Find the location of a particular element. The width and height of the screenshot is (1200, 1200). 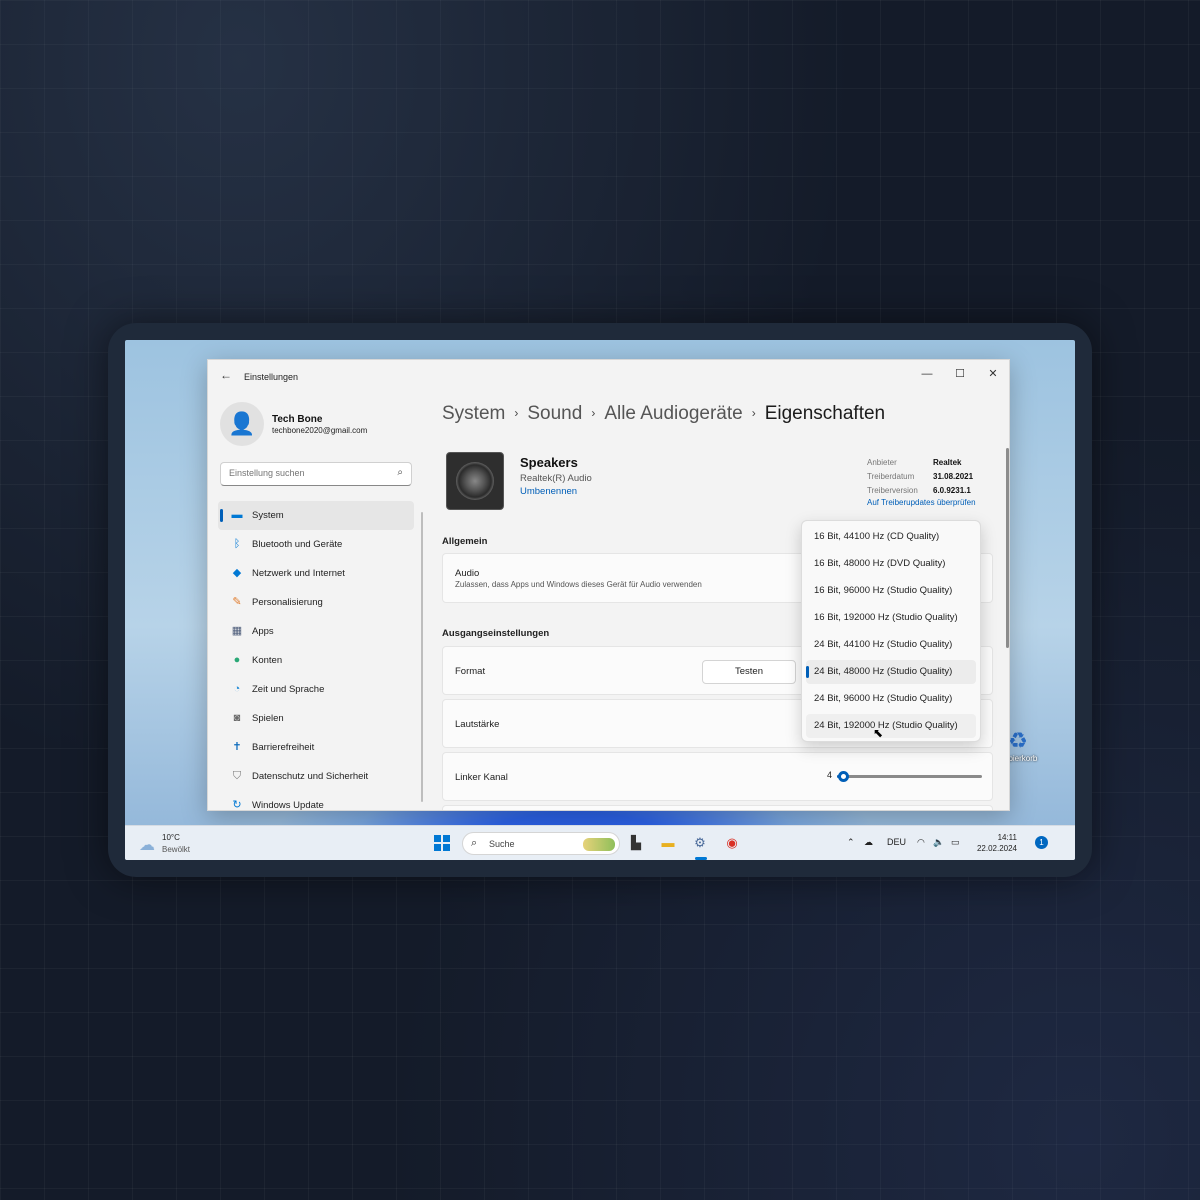

update-icon: ↻ is located at coordinates (237, 805).